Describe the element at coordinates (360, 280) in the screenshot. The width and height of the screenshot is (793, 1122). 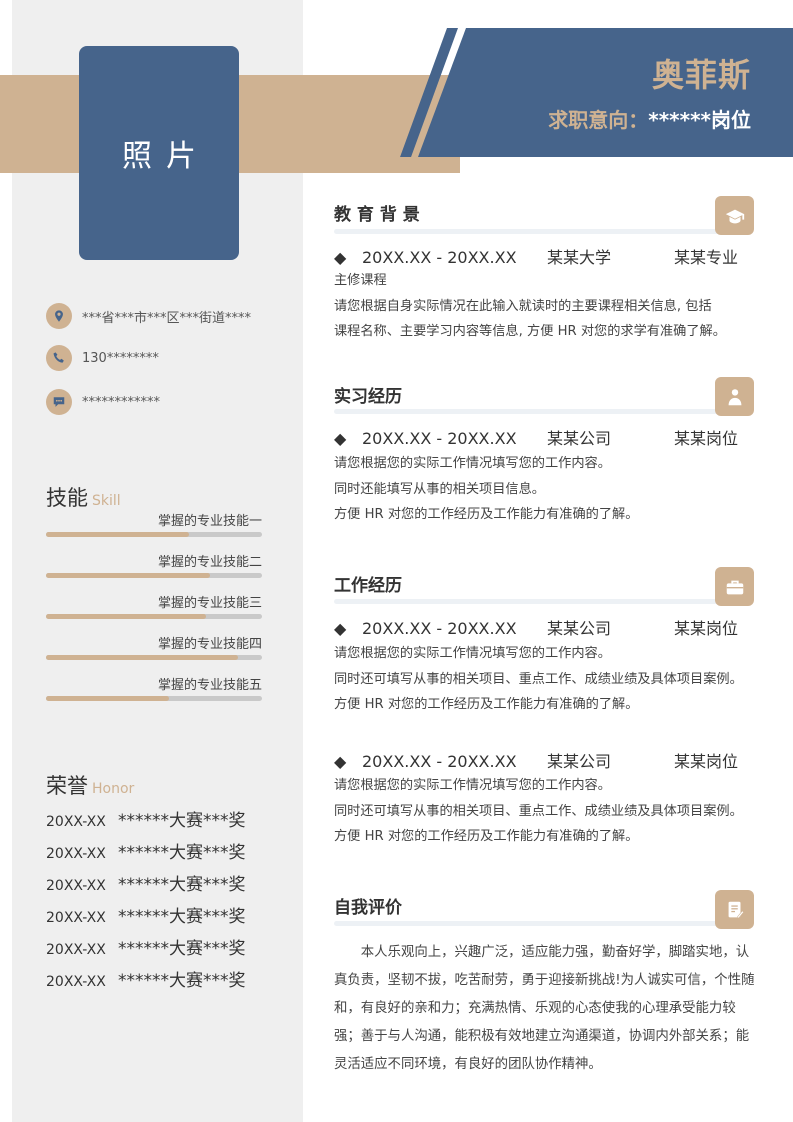
I see `education-line: 主修课程` at that location.